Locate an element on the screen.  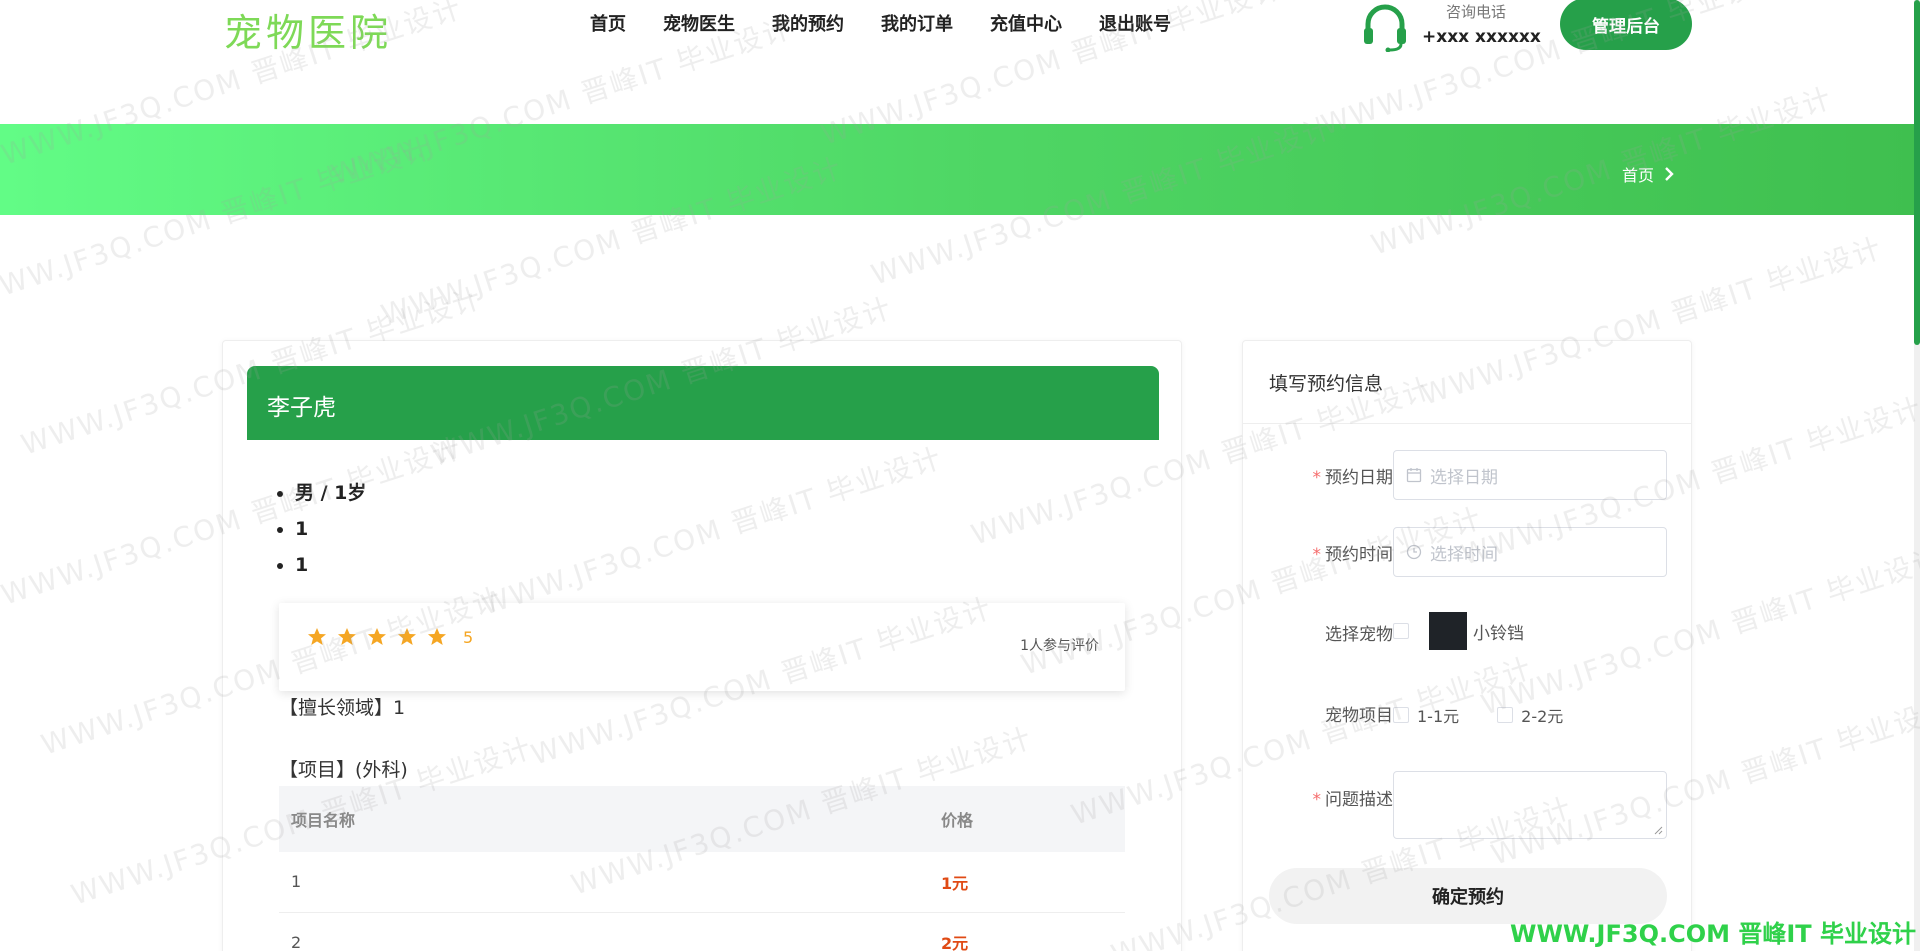
nav-orders: 我的订单 is located at coordinates (917, 23).